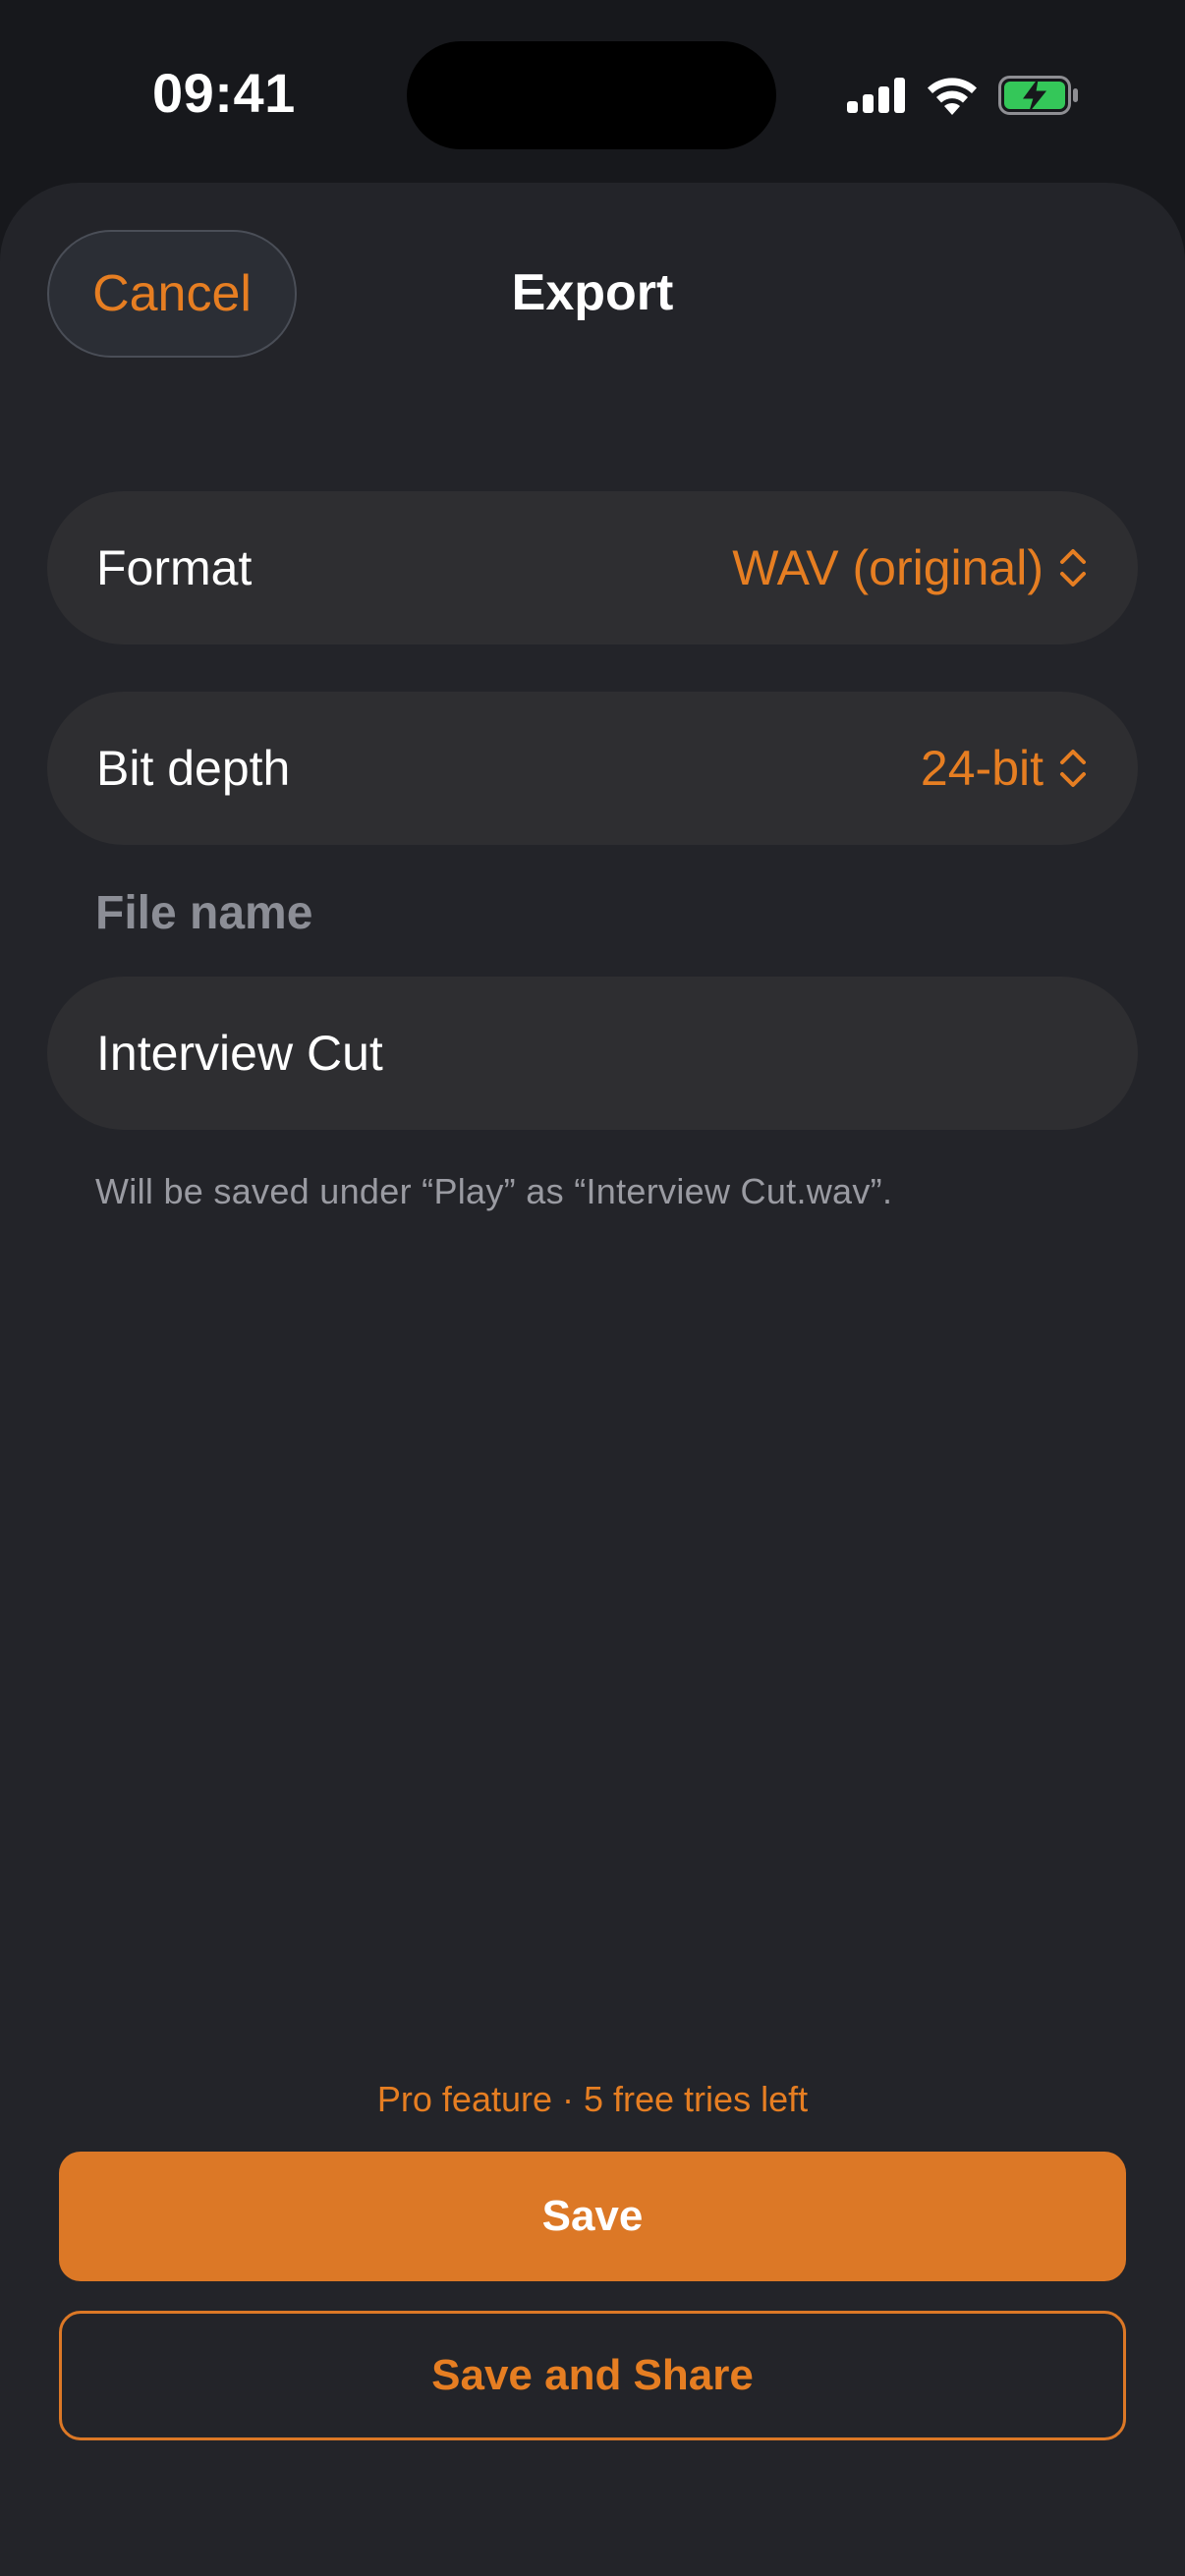 This screenshot has width=1185, height=2576. I want to click on battery-charging-icon, so click(1038, 95).